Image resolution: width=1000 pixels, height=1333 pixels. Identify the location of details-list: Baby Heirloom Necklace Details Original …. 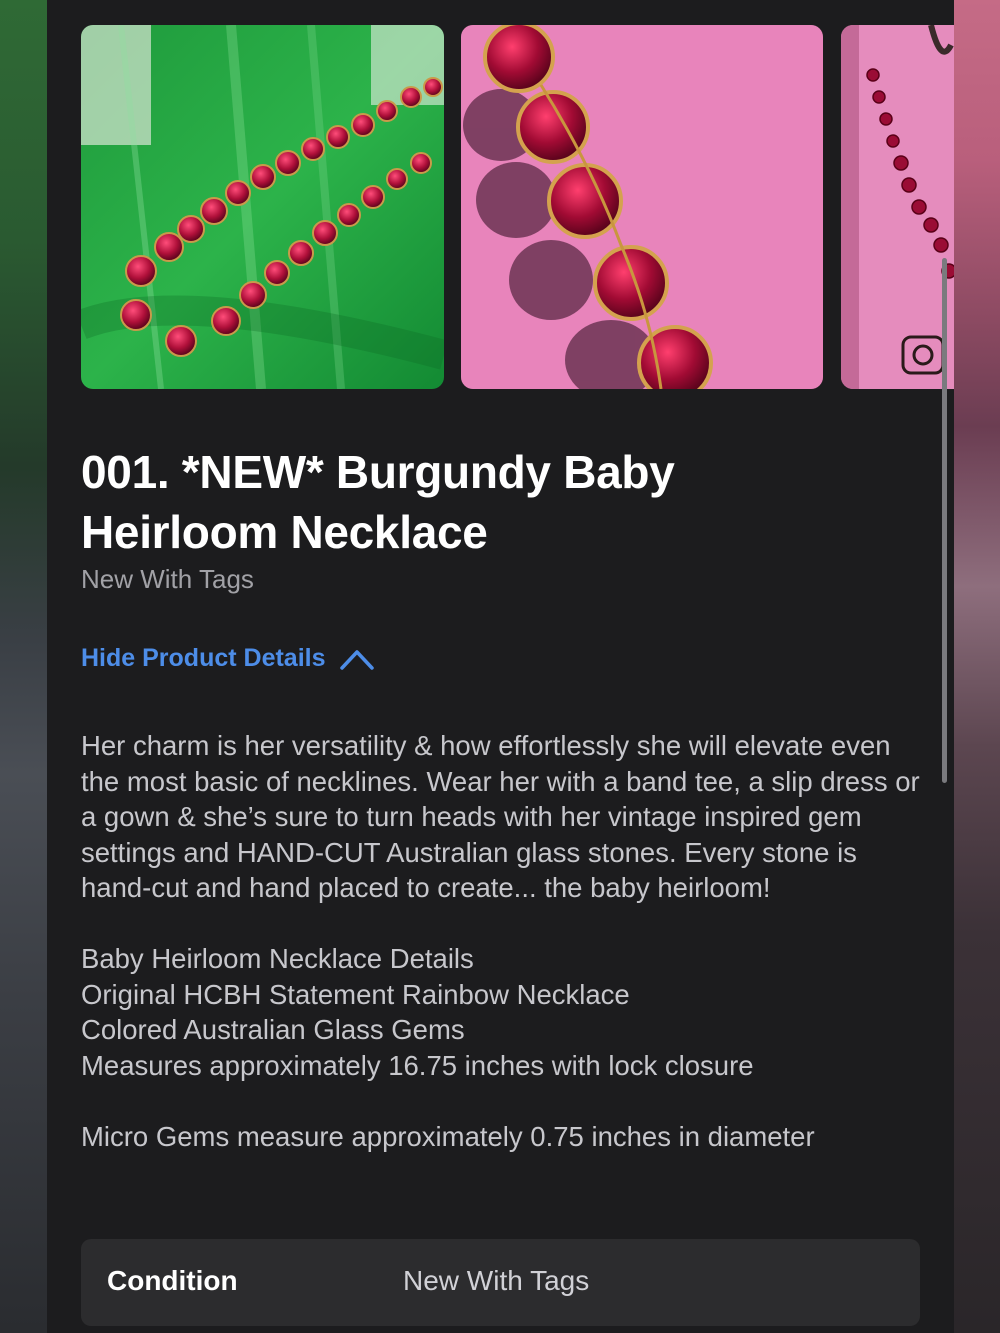
(506, 1012).